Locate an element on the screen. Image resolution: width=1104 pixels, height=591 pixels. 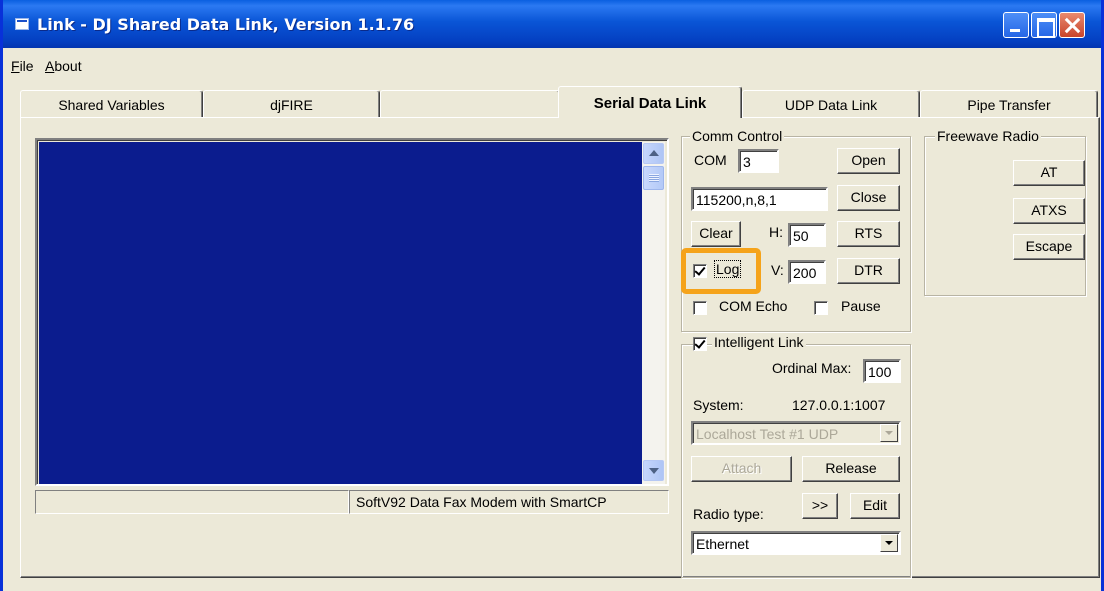
intelligent-link-checkbox is located at coordinates (700, 344).